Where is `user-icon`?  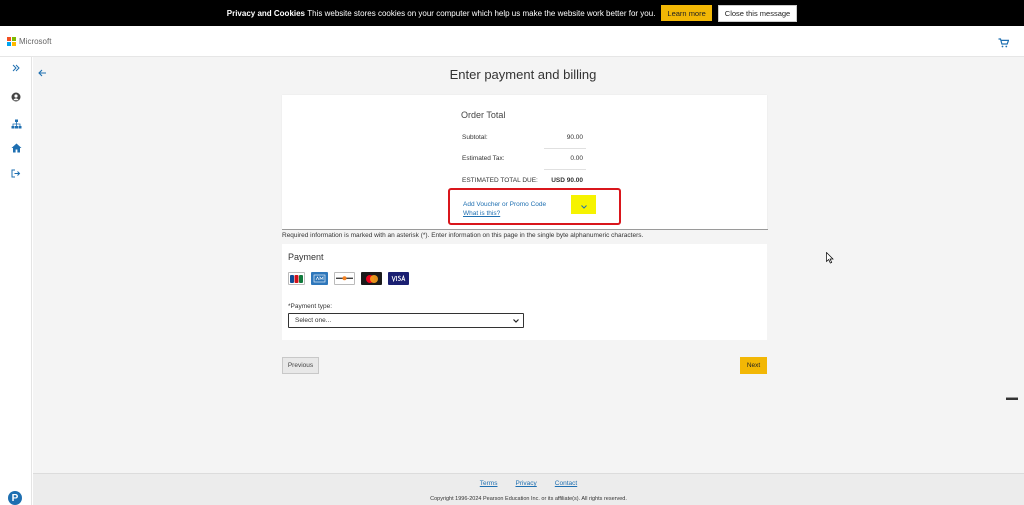
user-icon is located at coordinates (16, 97).